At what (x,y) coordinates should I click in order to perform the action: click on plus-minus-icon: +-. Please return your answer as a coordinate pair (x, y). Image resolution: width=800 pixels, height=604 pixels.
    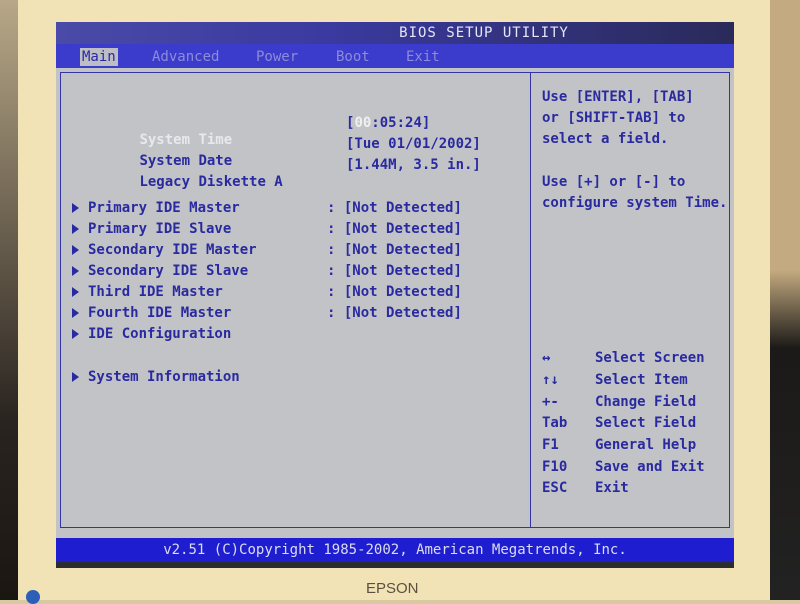
    Looking at the image, I should click on (550, 402).